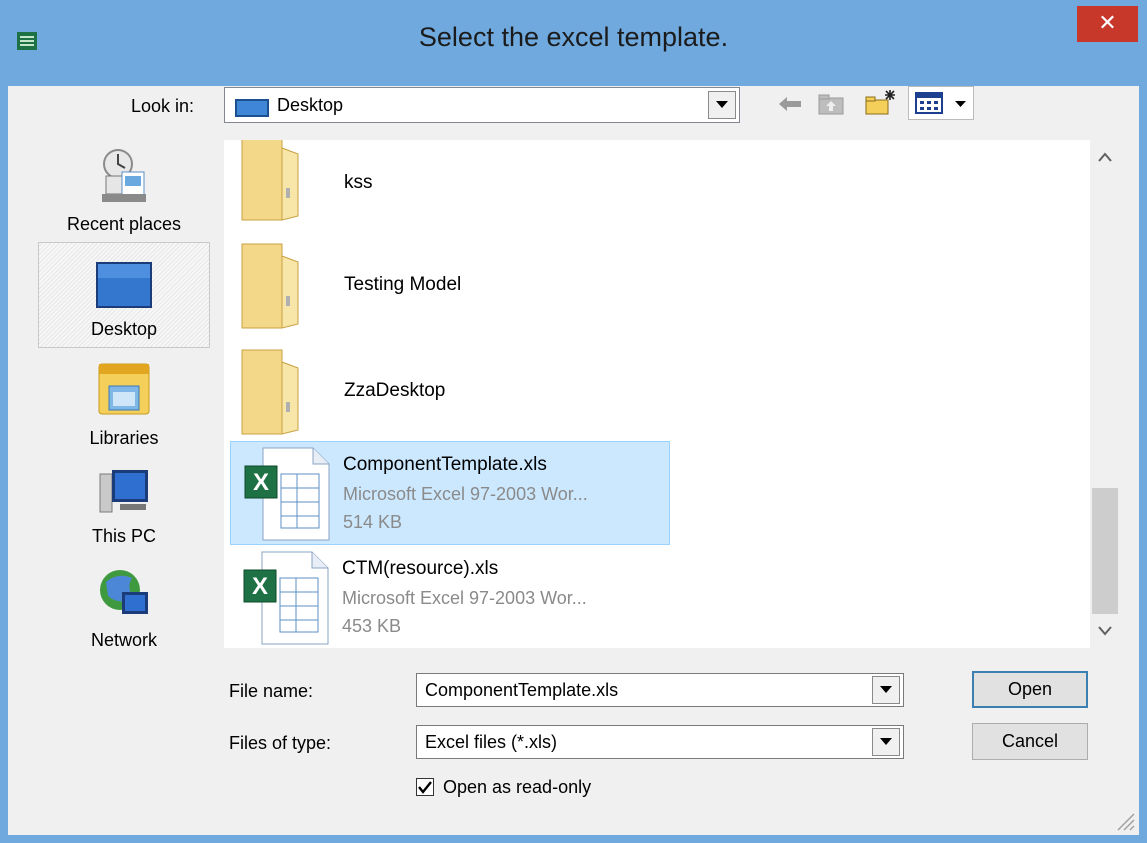 Image resolution: width=1147 pixels, height=843 pixels. What do you see at coordinates (1030, 689) in the screenshot?
I see `open-button: Open` at bounding box center [1030, 689].